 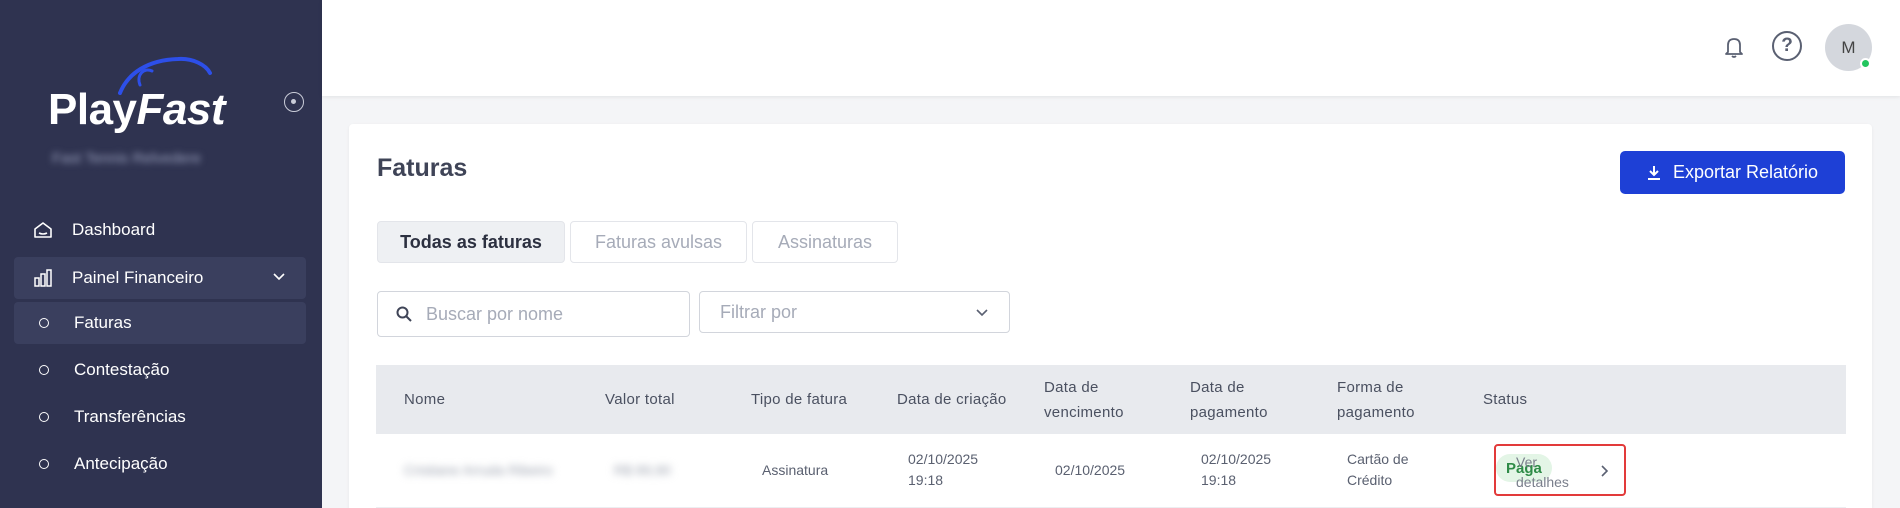 What do you see at coordinates (1787, 46) in the screenshot?
I see `help-icon: ?` at bounding box center [1787, 46].